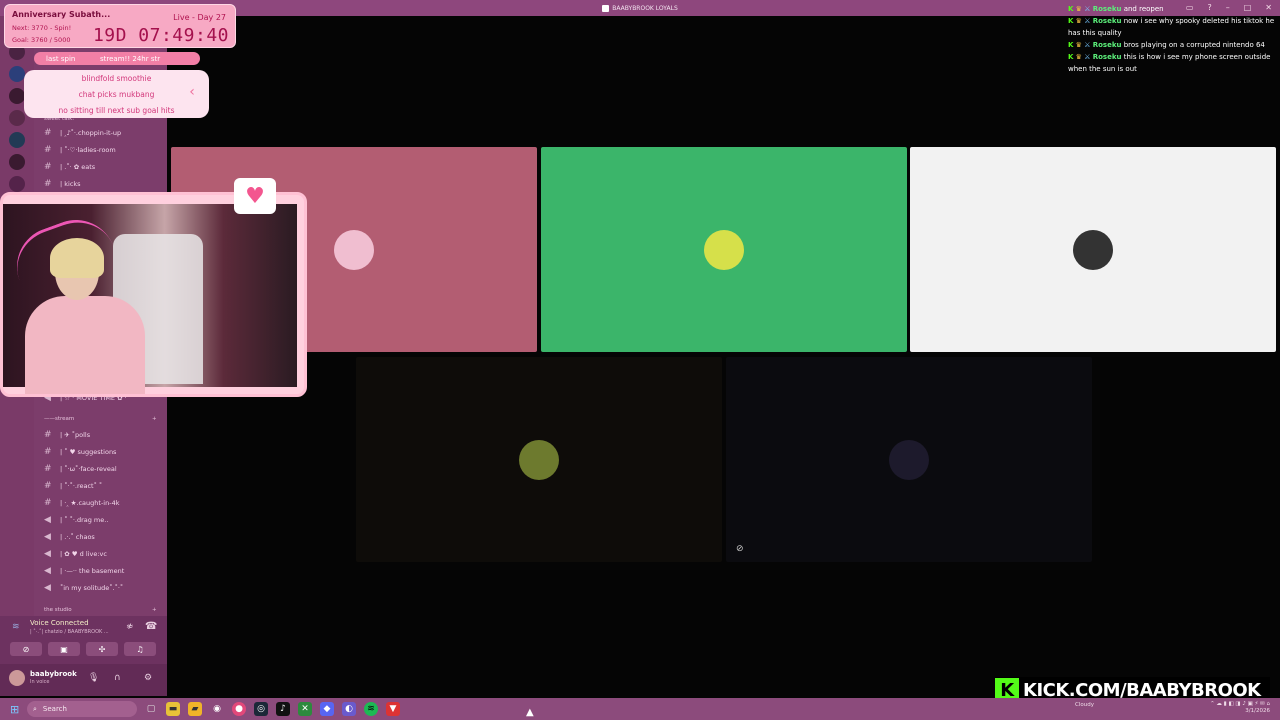 The image size is (1280, 720). Describe the element at coordinates (530, 712) in the screenshot. I see `mouse-cursor-icon: ▲` at that location.